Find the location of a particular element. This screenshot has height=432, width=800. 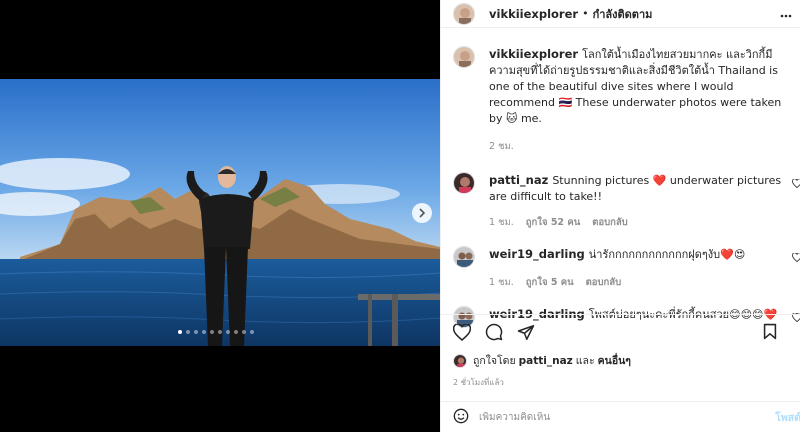

comment-likes: ถูกใจ 52 คน is located at coordinates (553, 222).